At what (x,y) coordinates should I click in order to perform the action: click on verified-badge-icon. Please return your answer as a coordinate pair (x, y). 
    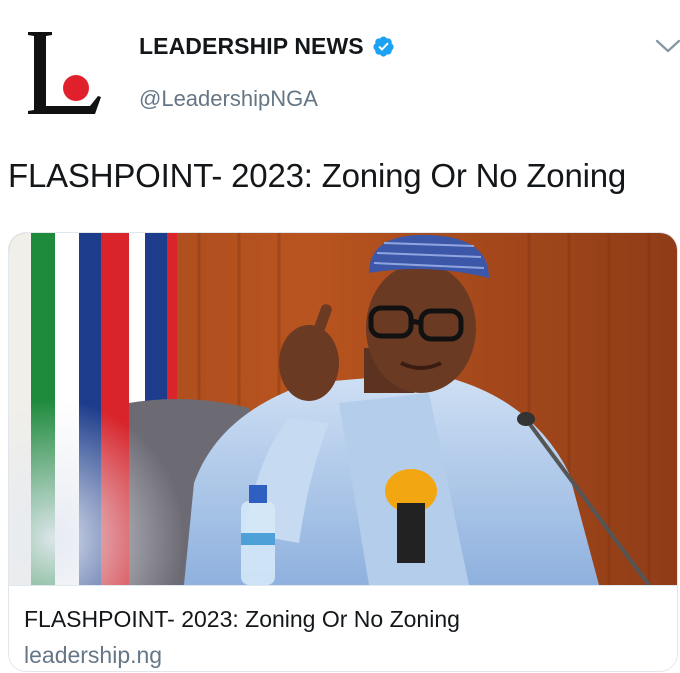
    Looking at the image, I should click on (383, 46).